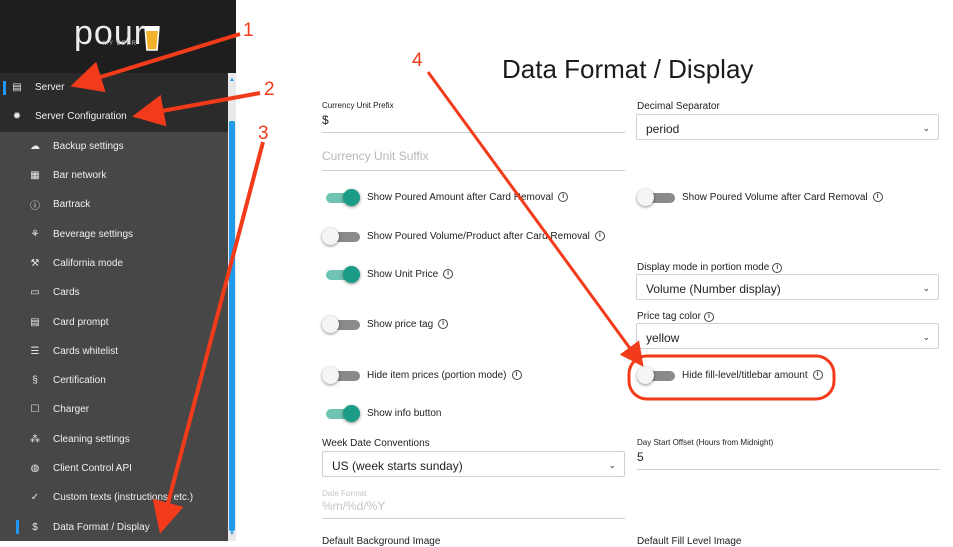 This screenshot has height=547, width=953. Describe the element at coordinates (50, 88) in the screenshot. I see `sidebar-item-label: Server` at that location.